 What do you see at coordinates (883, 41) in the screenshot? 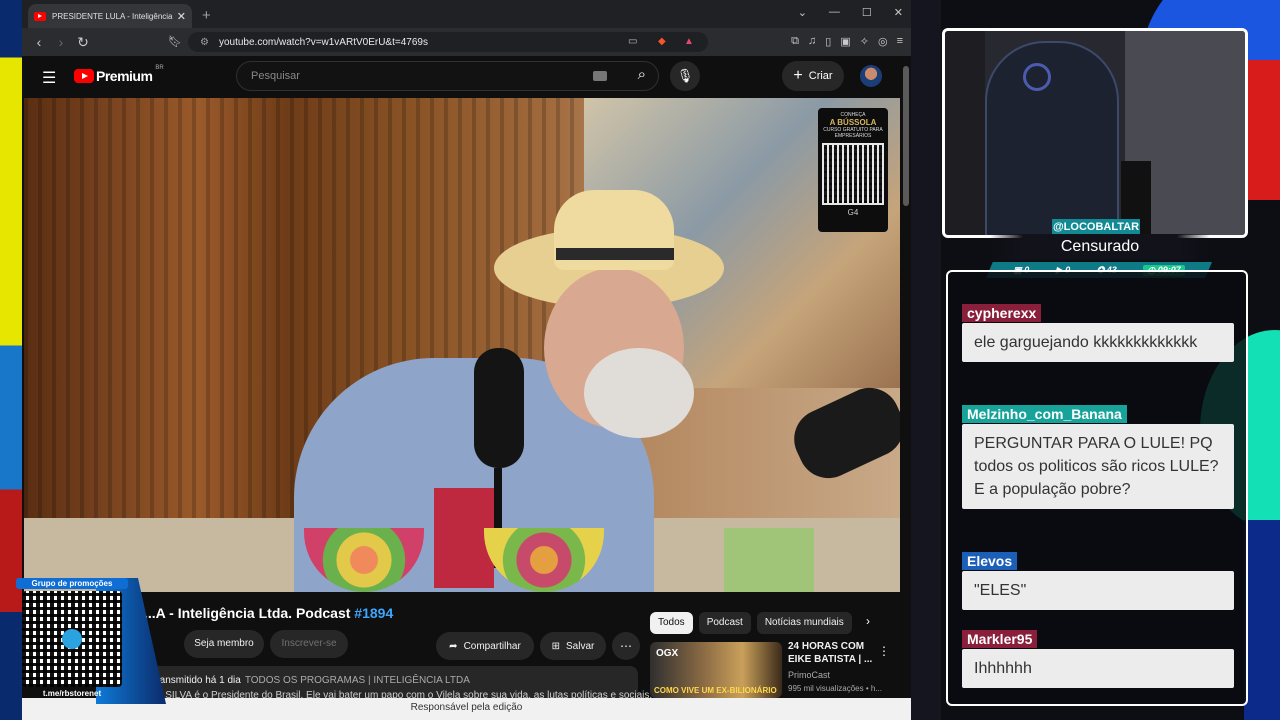
I see `vpn-icon: ◎` at bounding box center [883, 41].